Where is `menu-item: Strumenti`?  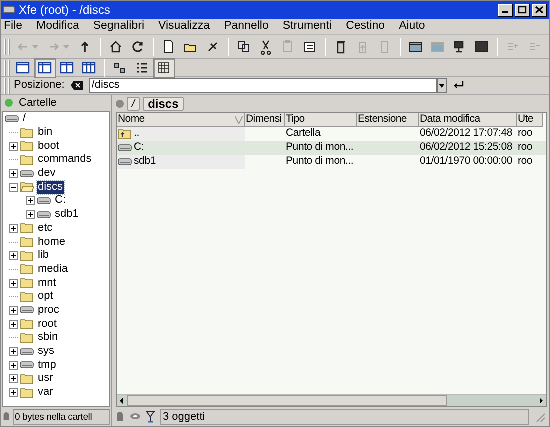 menu-item: Strumenti is located at coordinates (307, 27).